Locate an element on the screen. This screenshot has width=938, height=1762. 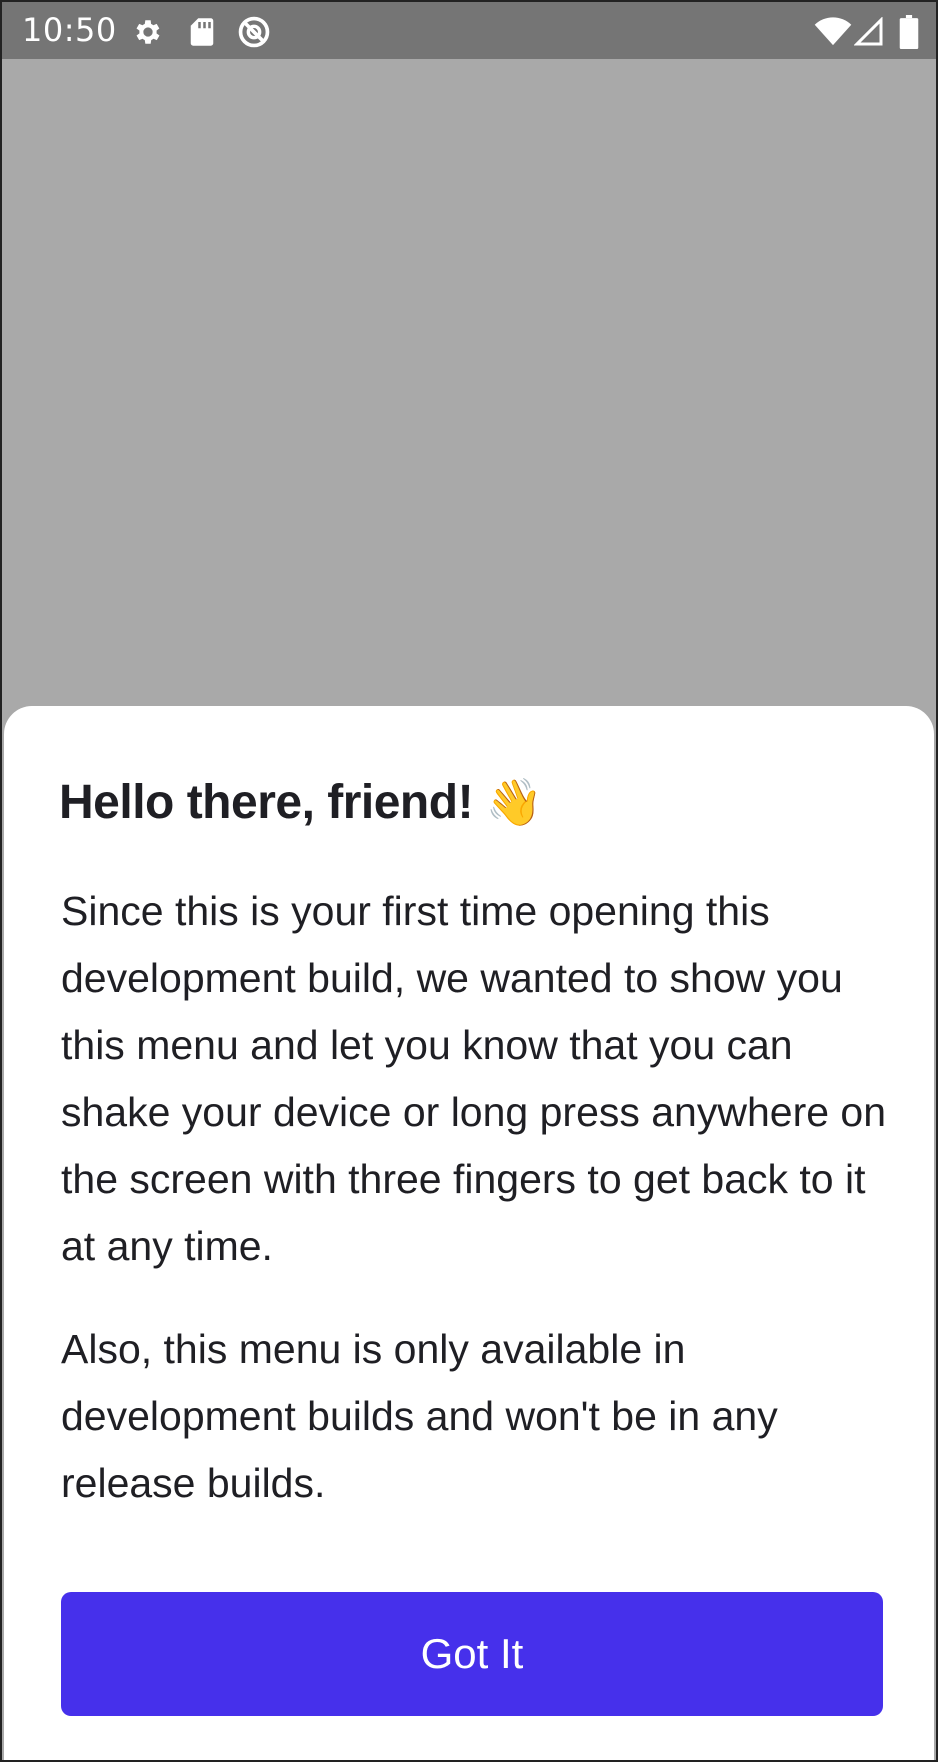
status-time: 10:50 is located at coordinates (69, 30).